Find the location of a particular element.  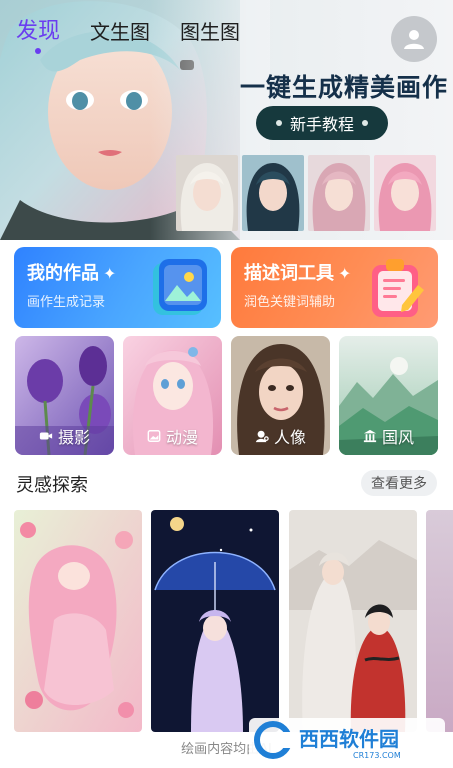

my-works-card: 我的作品 ✦ 画作生成记录 is located at coordinates (117, 287).